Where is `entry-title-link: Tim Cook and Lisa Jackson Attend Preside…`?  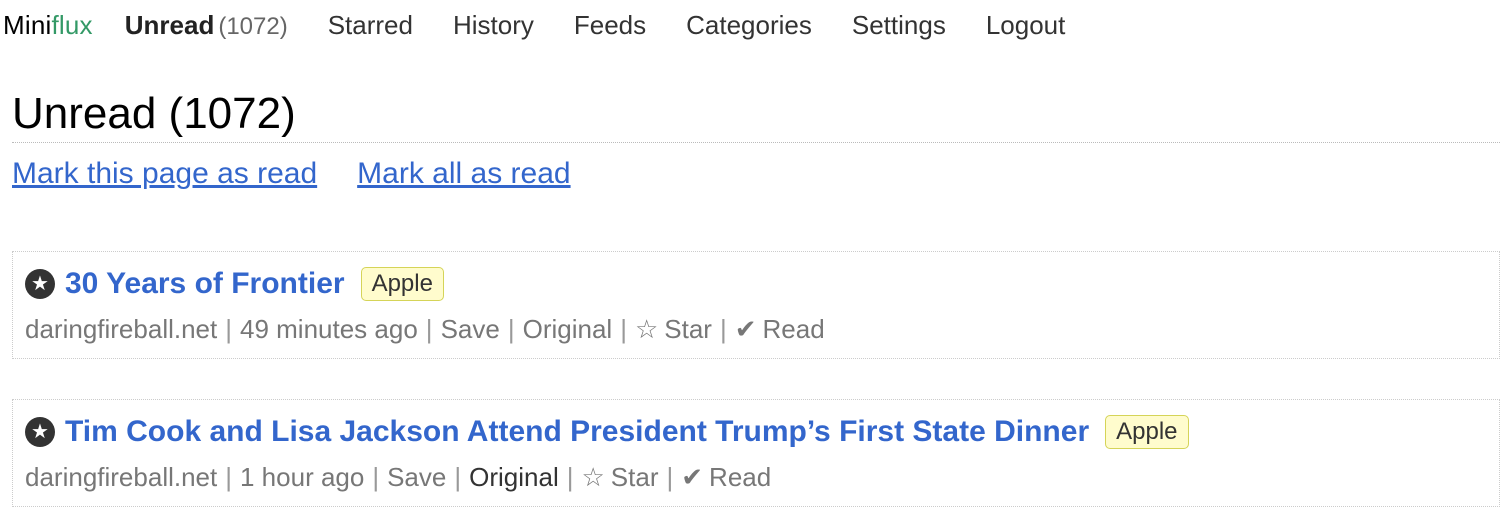
entry-title-link: Tim Cook and Lisa Jackson Attend Preside… is located at coordinates (577, 432).